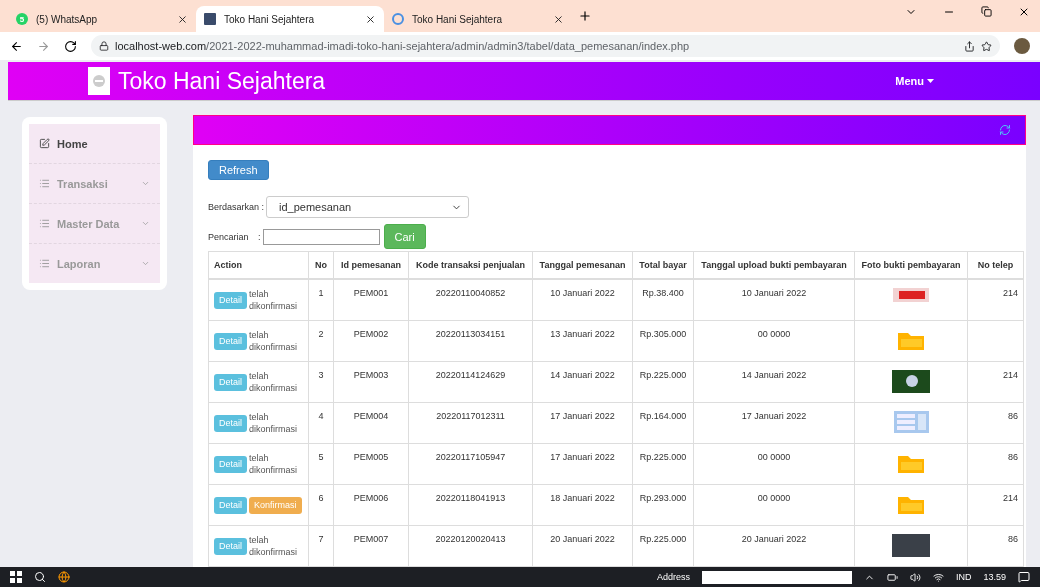 The width and height of the screenshot is (1040, 587). I want to click on table-cell: 2, so click(321, 341).